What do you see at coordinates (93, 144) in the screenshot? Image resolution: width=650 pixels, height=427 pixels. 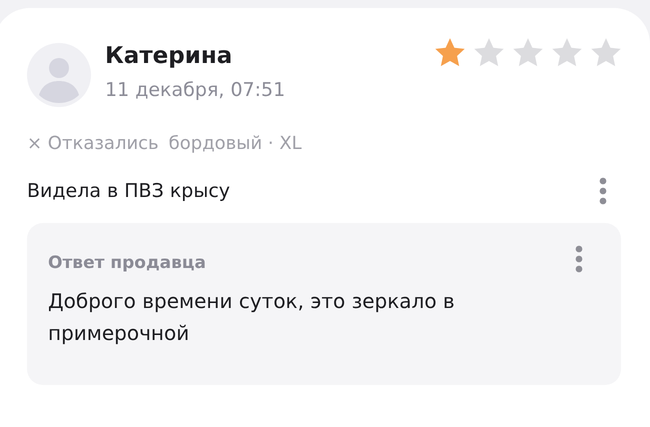 I see `order-tag: × Отказались` at bounding box center [93, 144].